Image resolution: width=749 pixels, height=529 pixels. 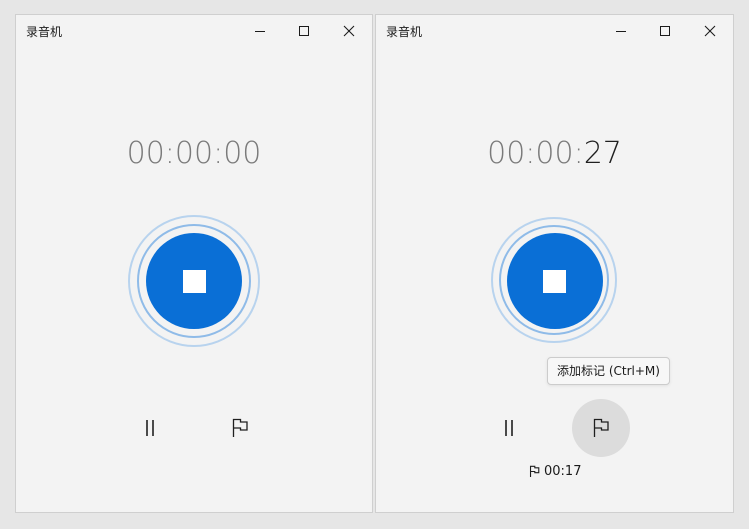 I want to click on elapsed-time: 00:00:27, so click(x=554, y=153).